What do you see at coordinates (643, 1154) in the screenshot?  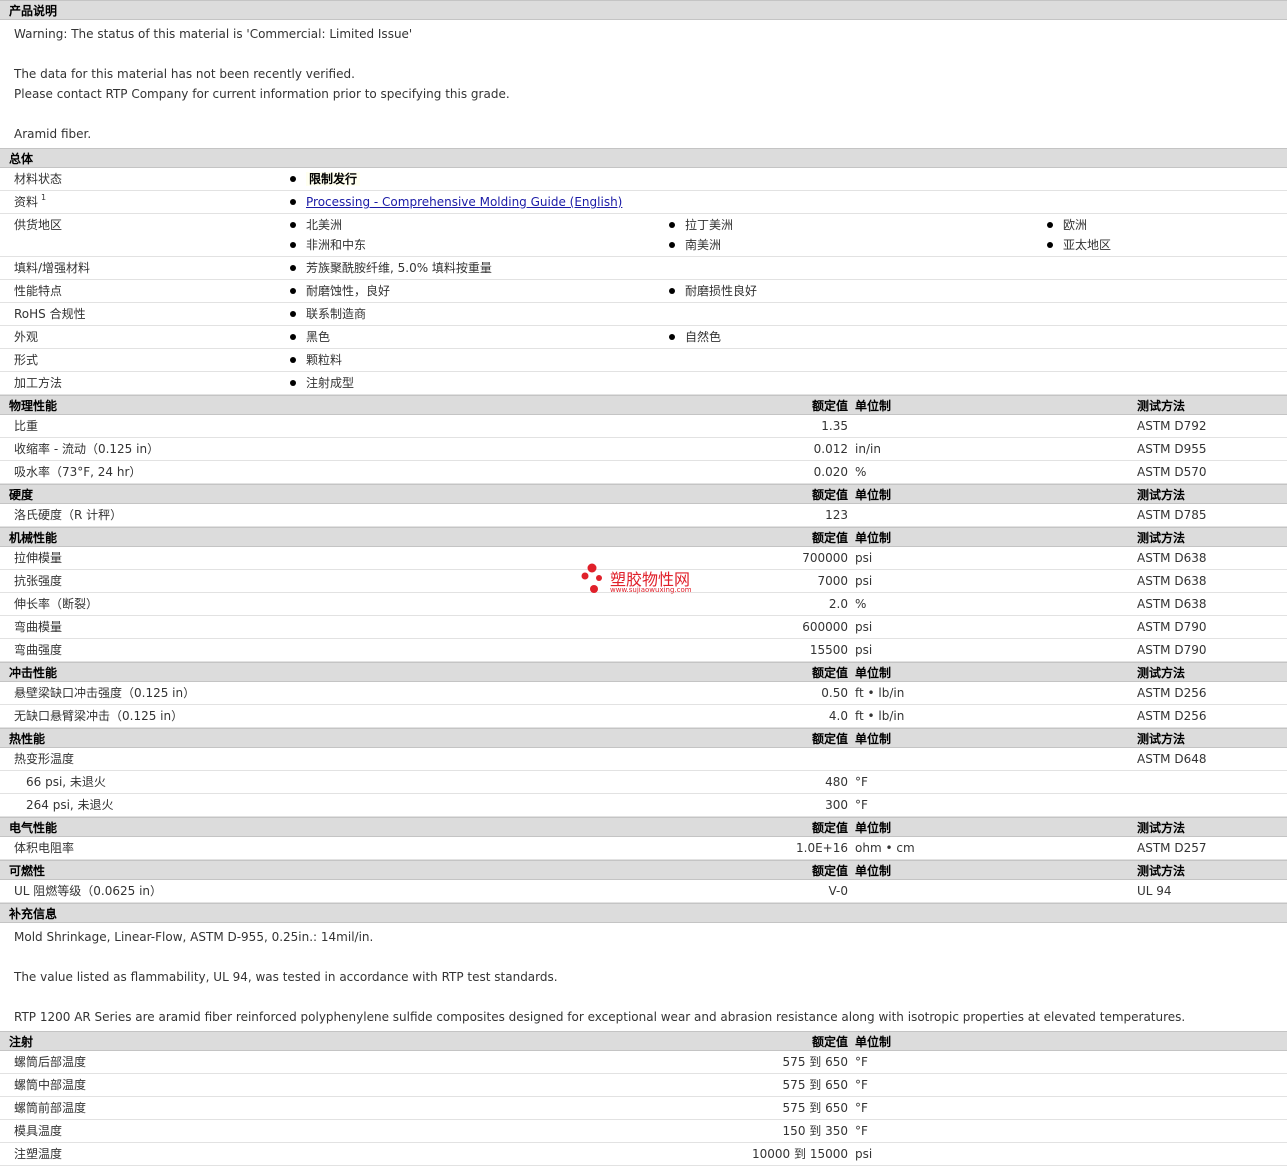 I see `property-row: 注塑温度 10000 到 15000 psi` at bounding box center [643, 1154].